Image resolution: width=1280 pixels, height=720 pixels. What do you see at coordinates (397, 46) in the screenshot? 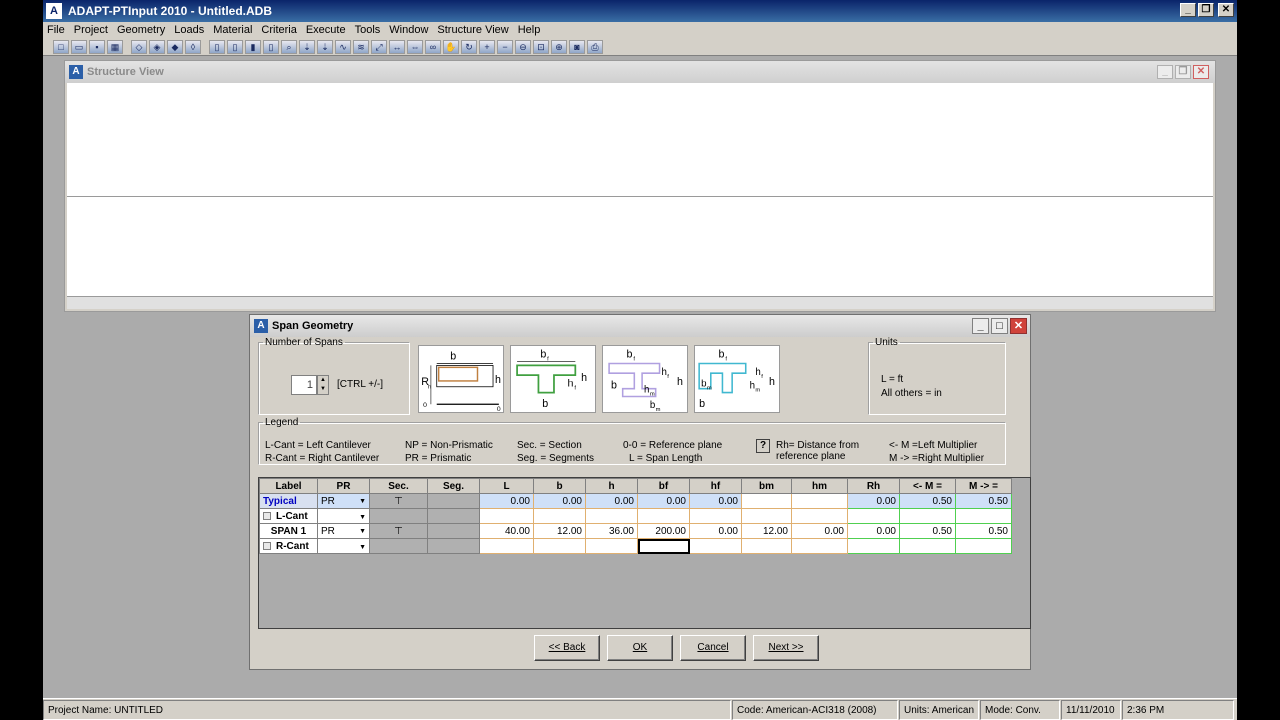
I see `measure-icon: ↔` at bounding box center [397, 46].